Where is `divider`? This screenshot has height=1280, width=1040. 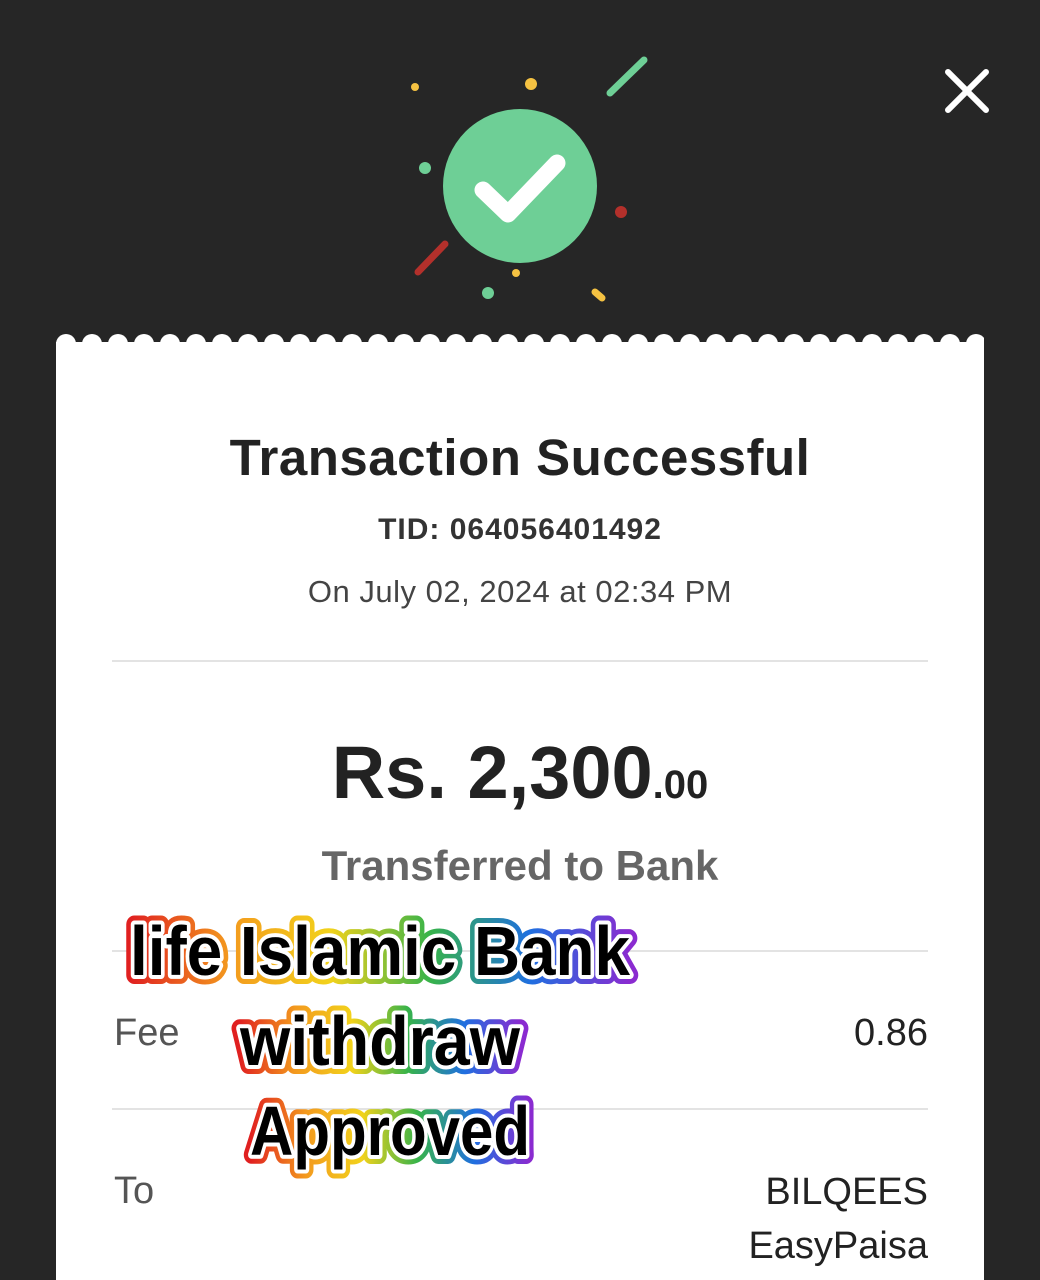
divider is located at coordinates (520, 661).